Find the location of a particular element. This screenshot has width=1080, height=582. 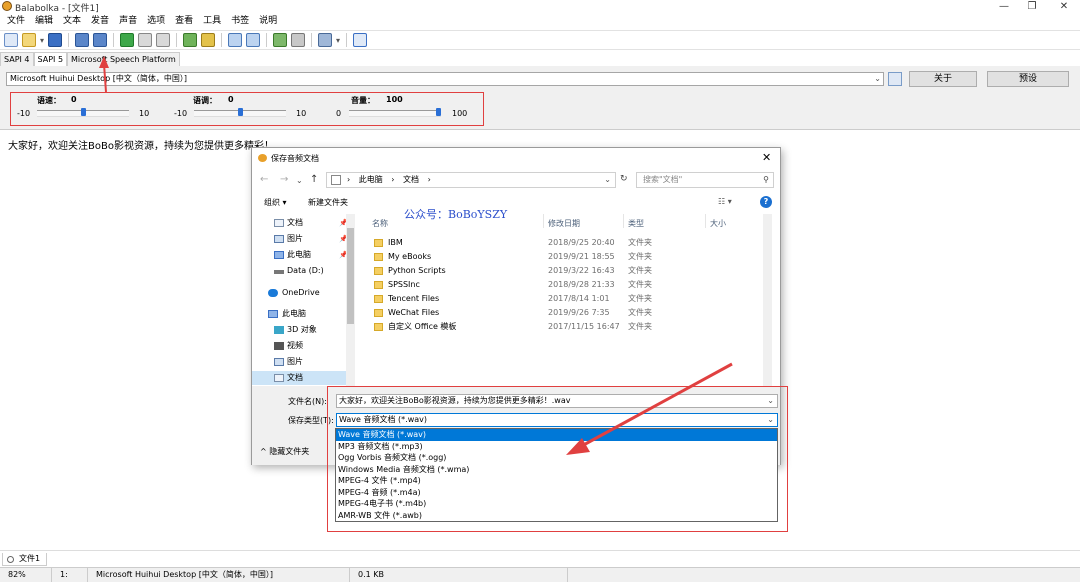

rate-slider-thumb is located at coordinates (83, 112).